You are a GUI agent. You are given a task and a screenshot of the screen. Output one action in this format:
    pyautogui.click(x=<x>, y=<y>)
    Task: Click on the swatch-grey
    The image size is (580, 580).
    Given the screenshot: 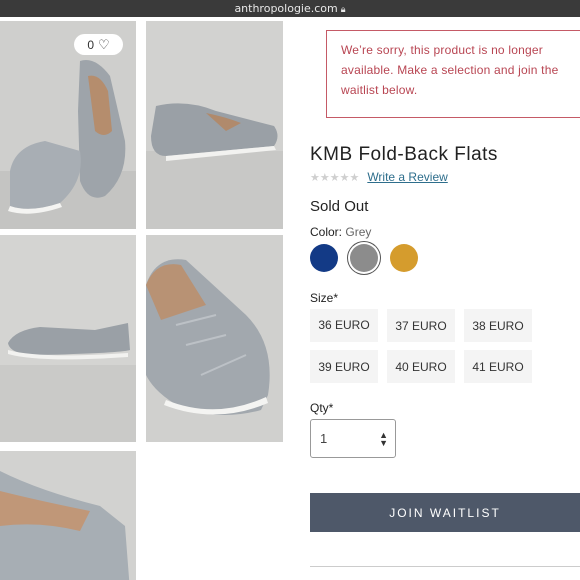 What is the action you would take?
    pyautogui.click(x=364, y=258)
    